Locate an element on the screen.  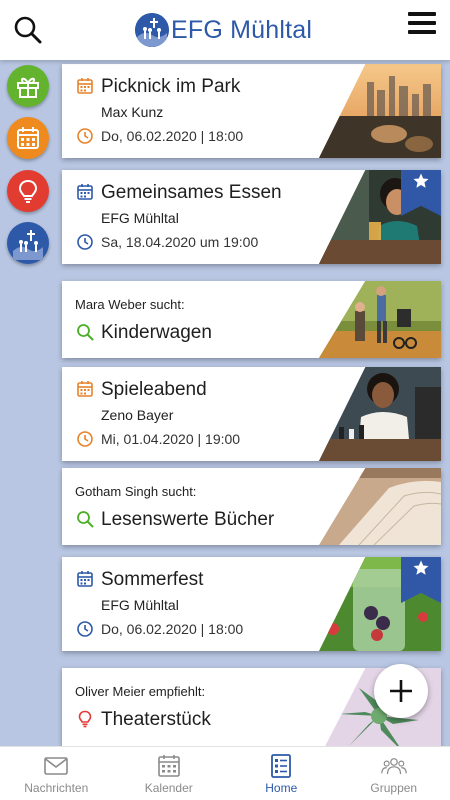
search-author: Gotham Singh sucht: is located at coordinates (136, 491).